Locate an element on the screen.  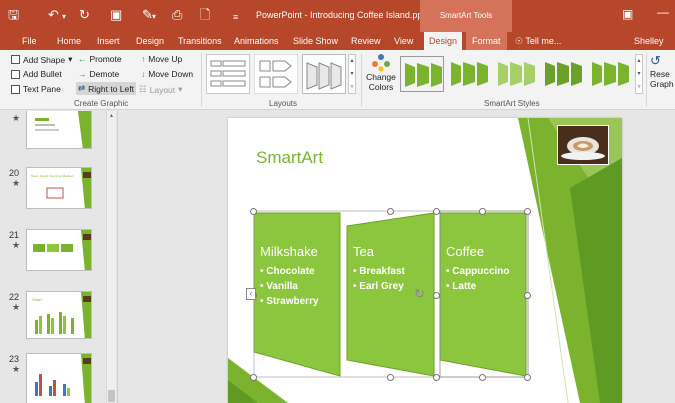
layout-button: ☷ Layout ▾ is located at coordinates (160, 89).